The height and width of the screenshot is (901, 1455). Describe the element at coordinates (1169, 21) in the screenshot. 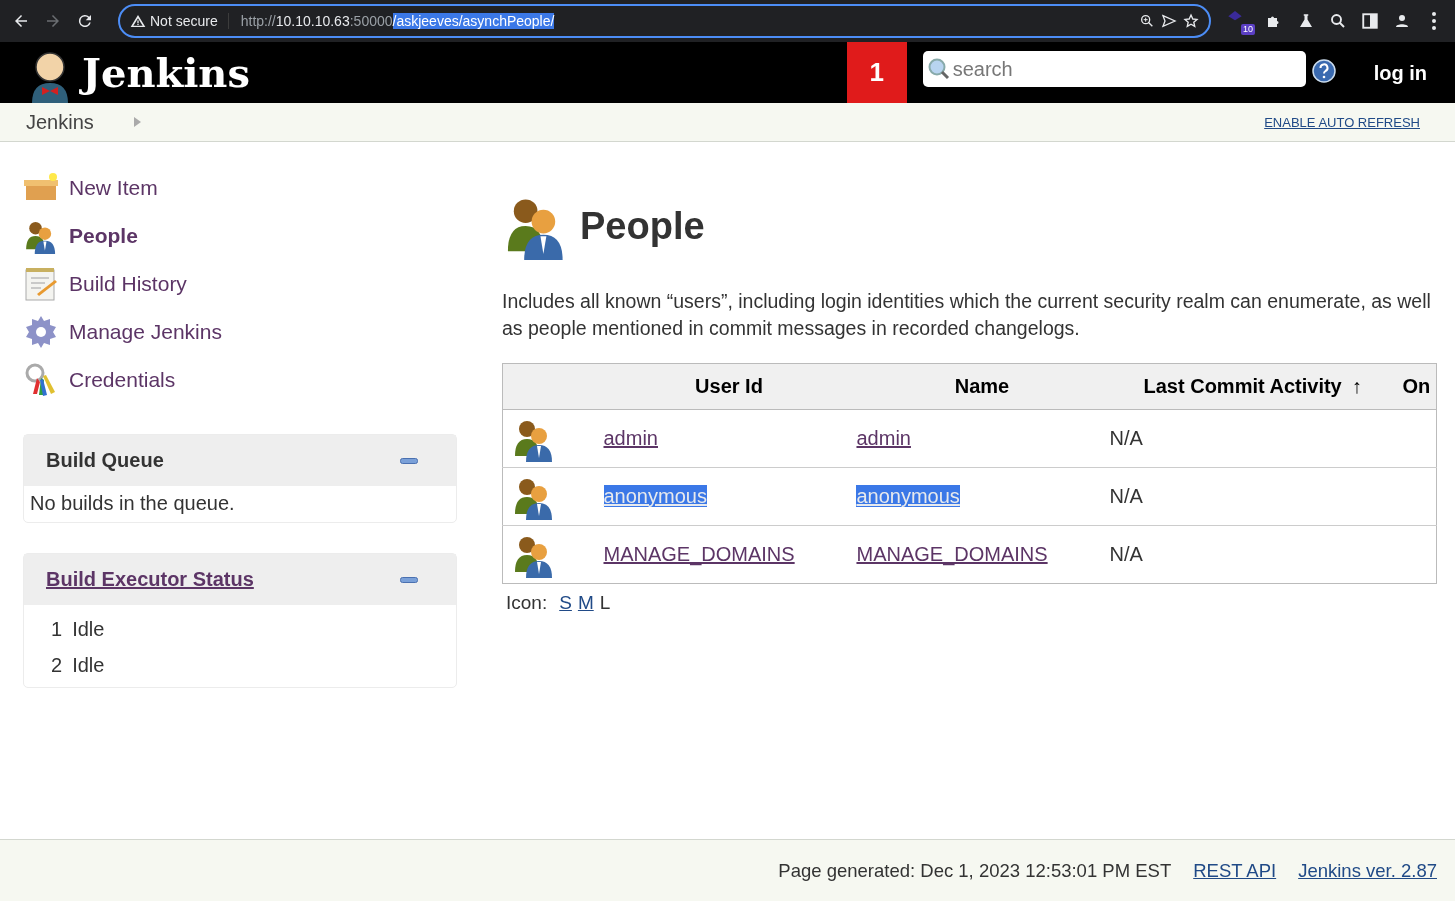

I see `send-icon` at that location.